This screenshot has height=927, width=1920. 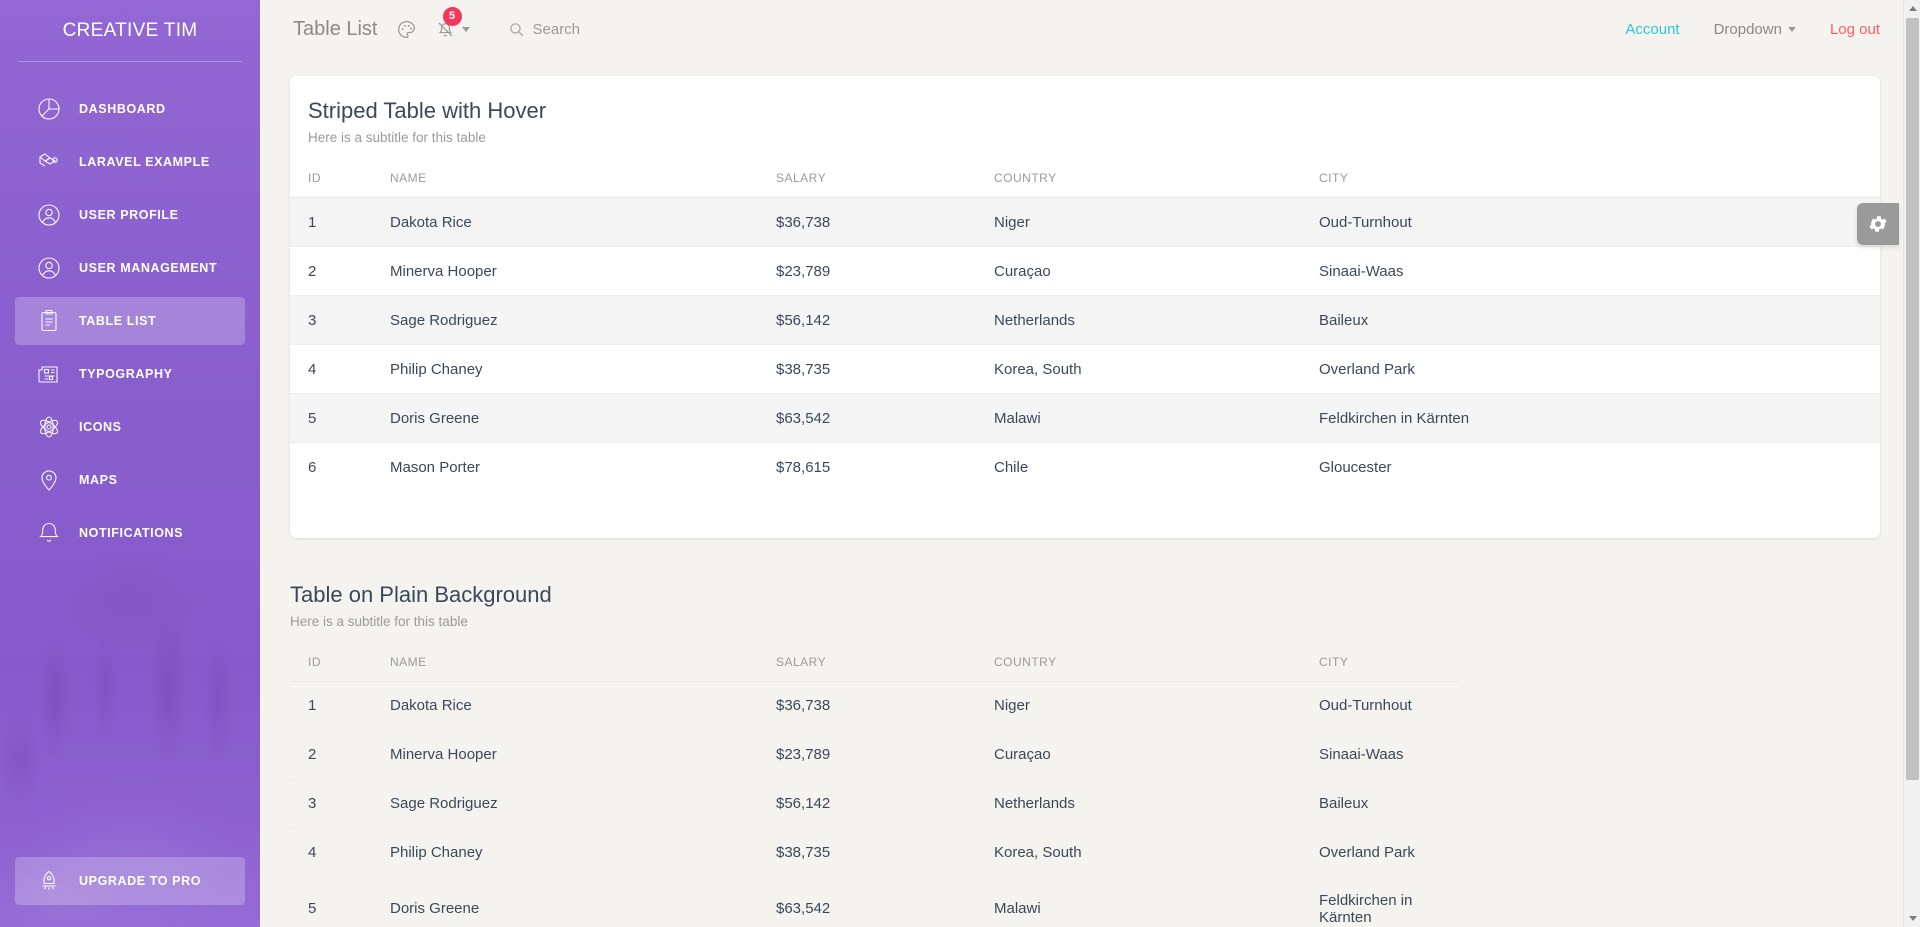 I want to click on sidebar-item-icons: ICONS, so click(x=130, y=427).